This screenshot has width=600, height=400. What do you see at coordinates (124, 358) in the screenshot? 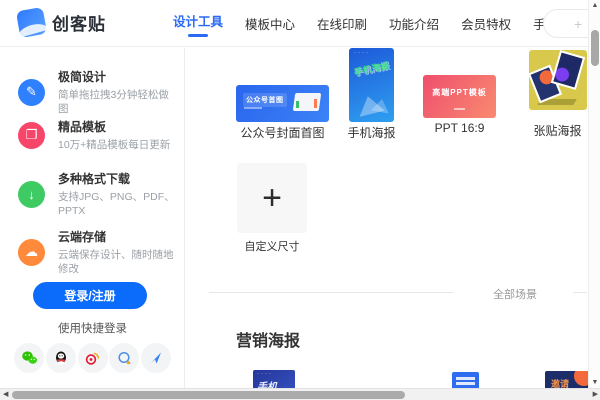
I see `messenger-icon` at bounding box center [124, 358].